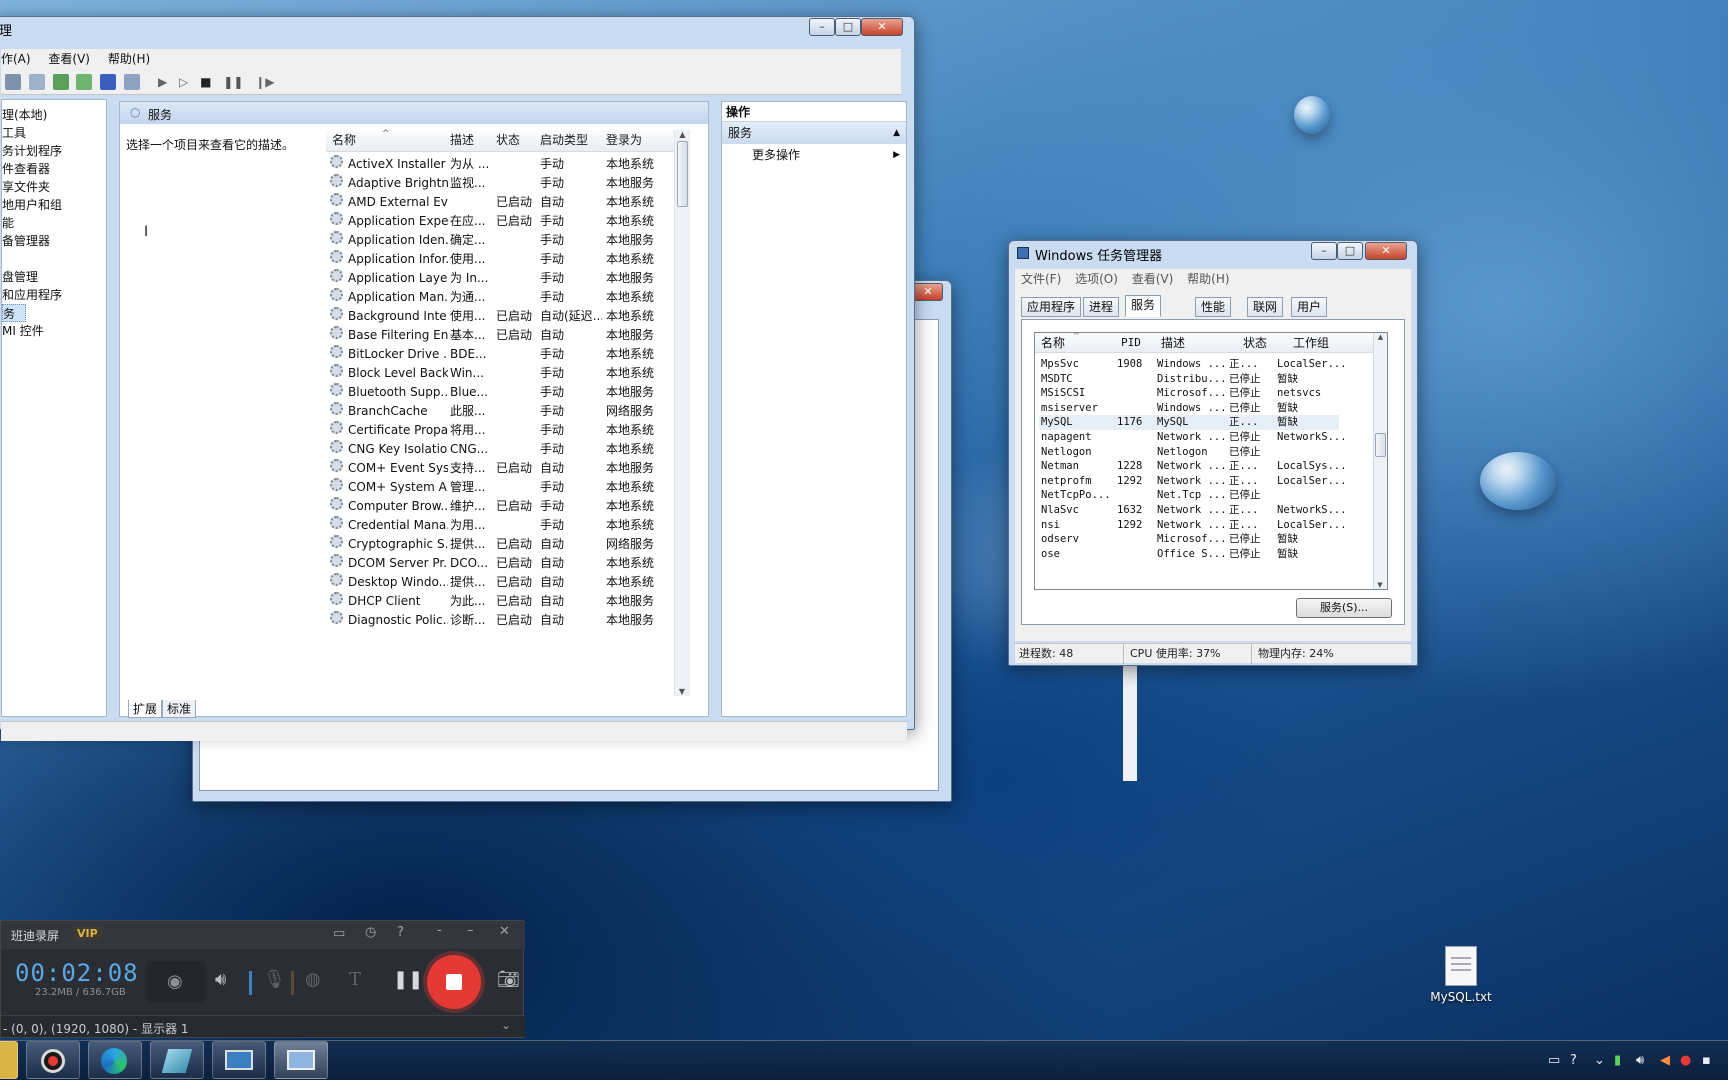  What do you see at coordinates (162, 82) in the screenshot?
I see `start-service-icon: ▶` at bounding box center [162, 82].